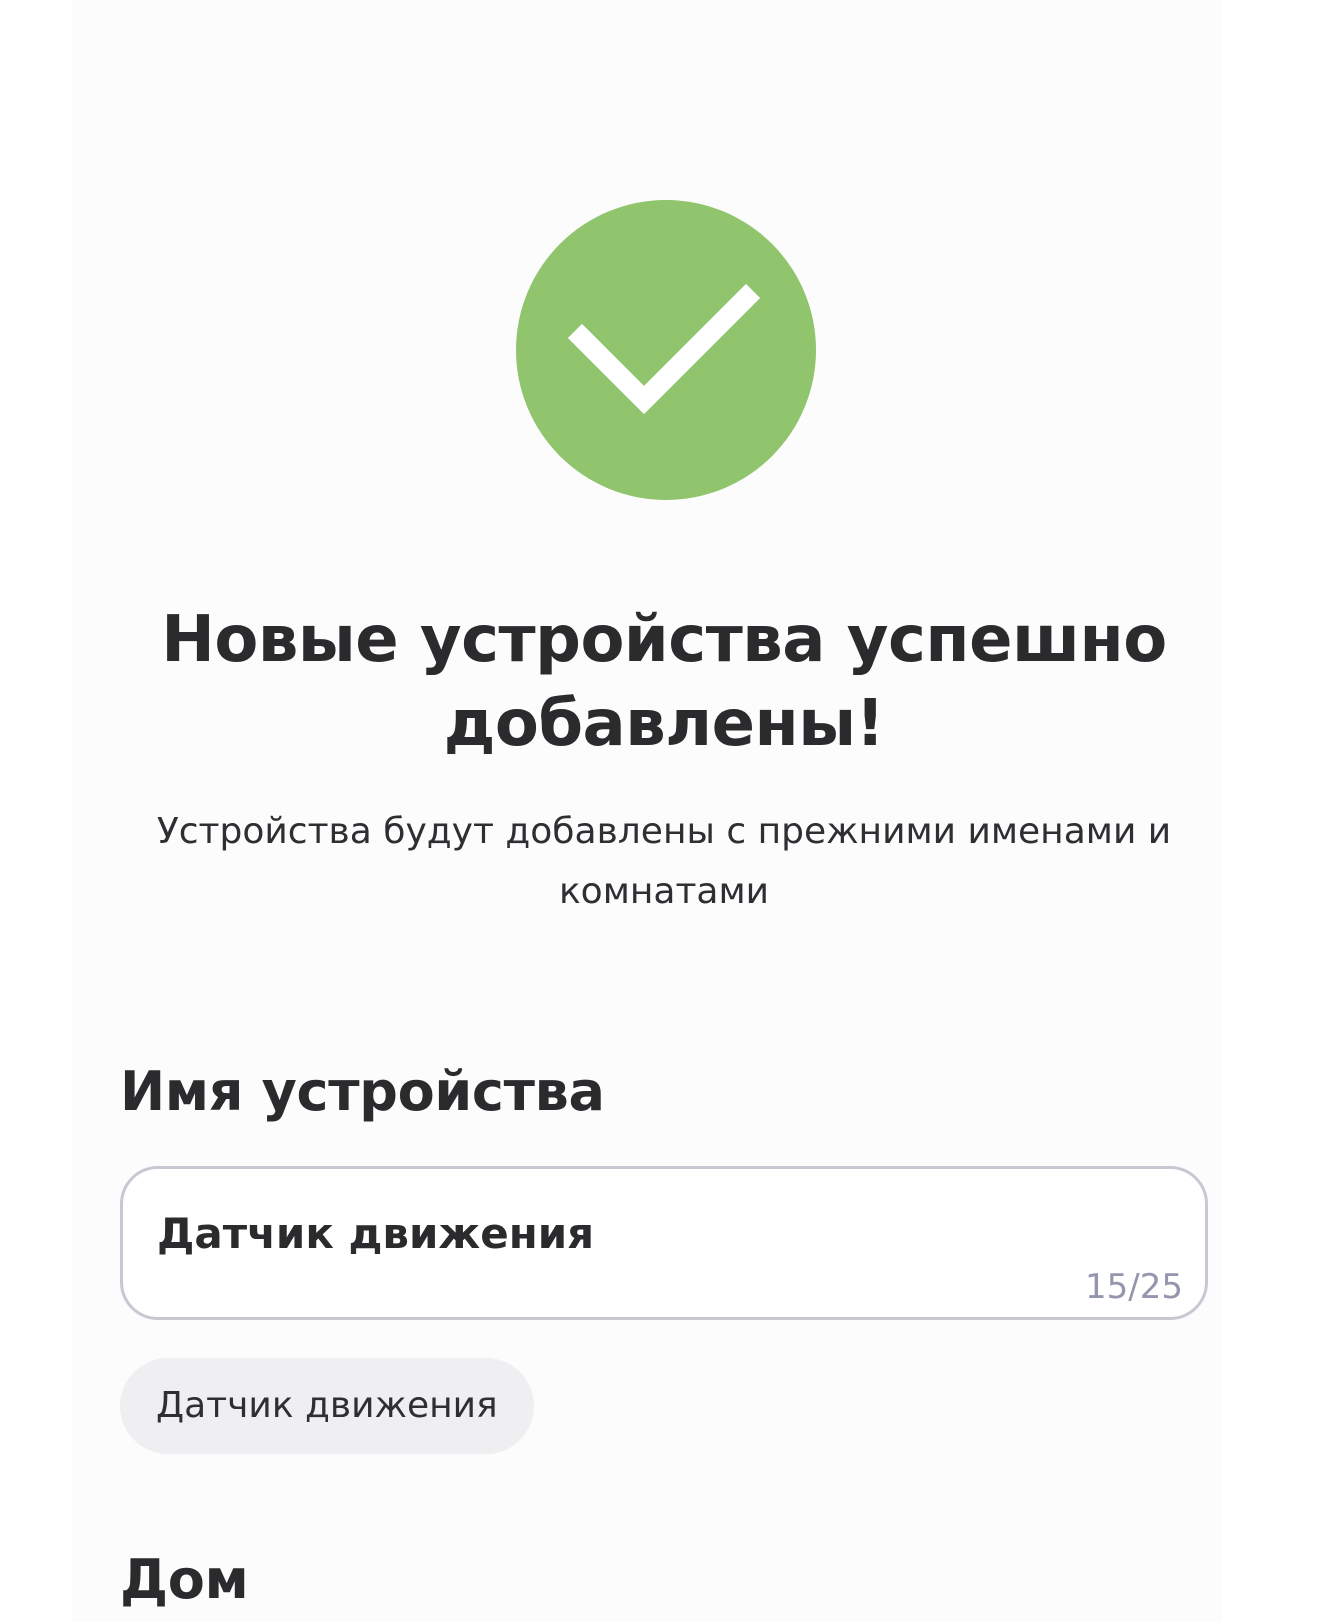  I want to click on check-icon, so click(664, 349).